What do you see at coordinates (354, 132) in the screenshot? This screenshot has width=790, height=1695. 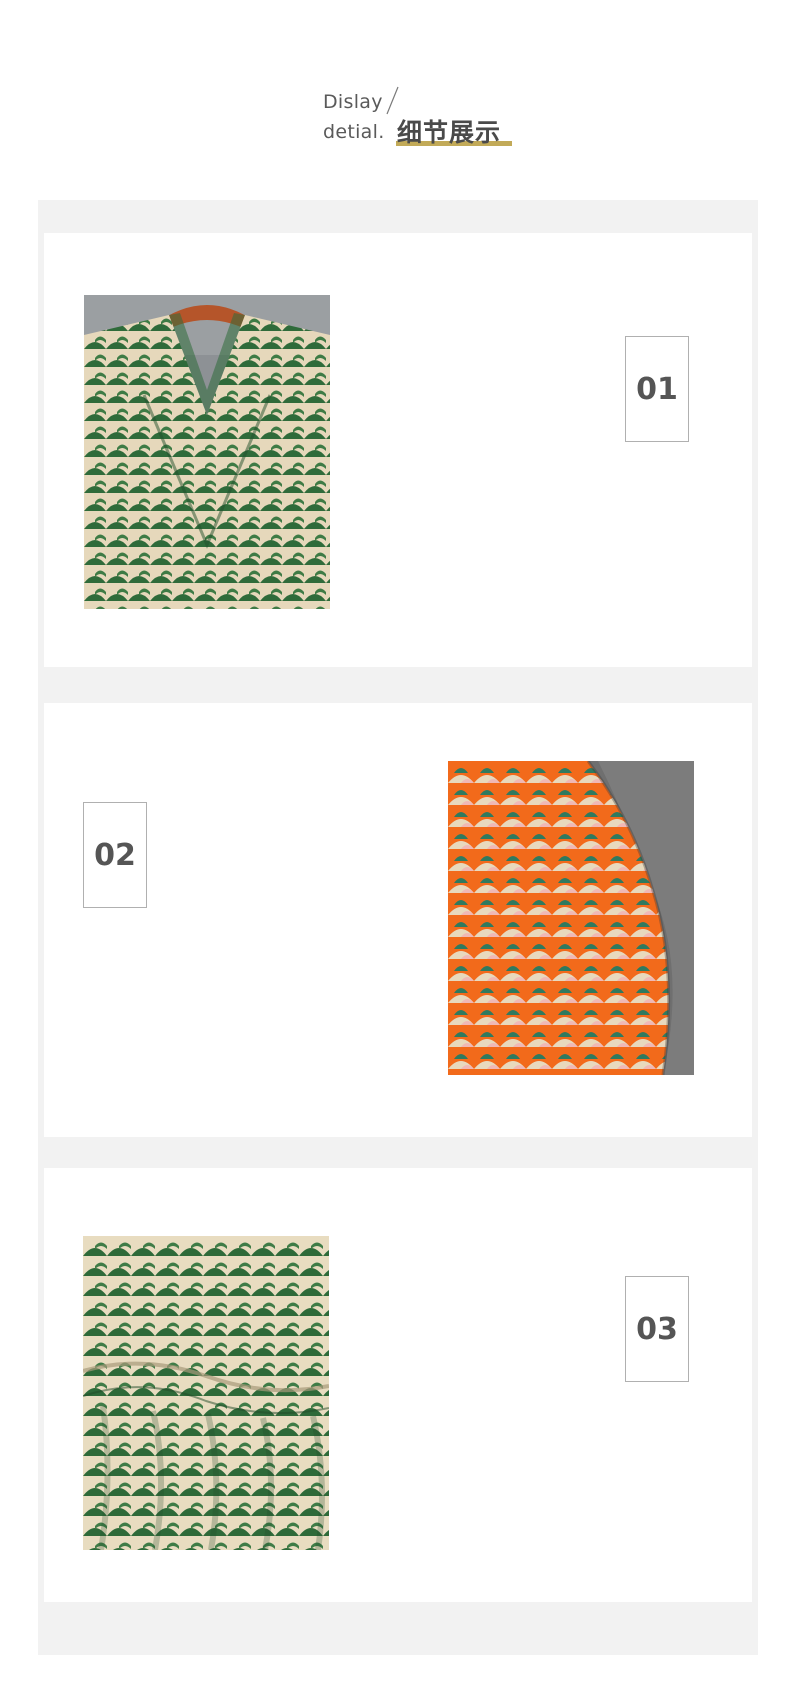 I see `header-english-line-2: detial.` at bounding box center [354, 132].